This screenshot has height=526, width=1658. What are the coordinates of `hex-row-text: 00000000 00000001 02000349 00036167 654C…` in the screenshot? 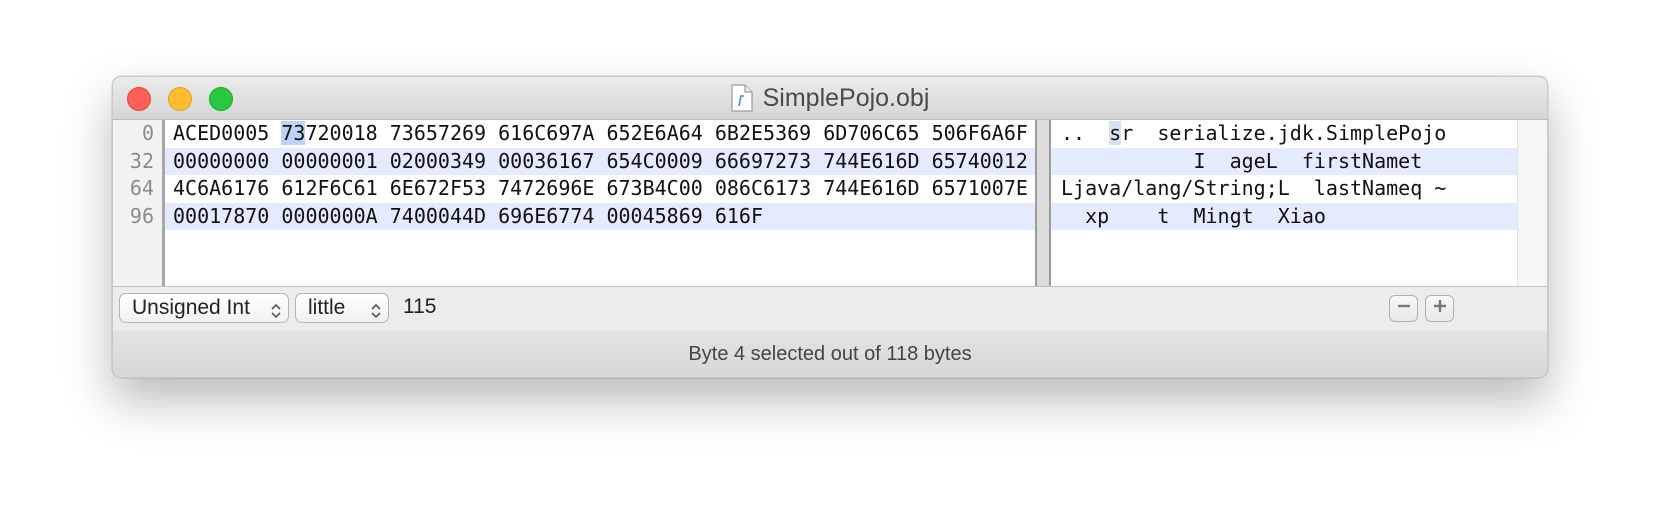 It's located at (600, 160).